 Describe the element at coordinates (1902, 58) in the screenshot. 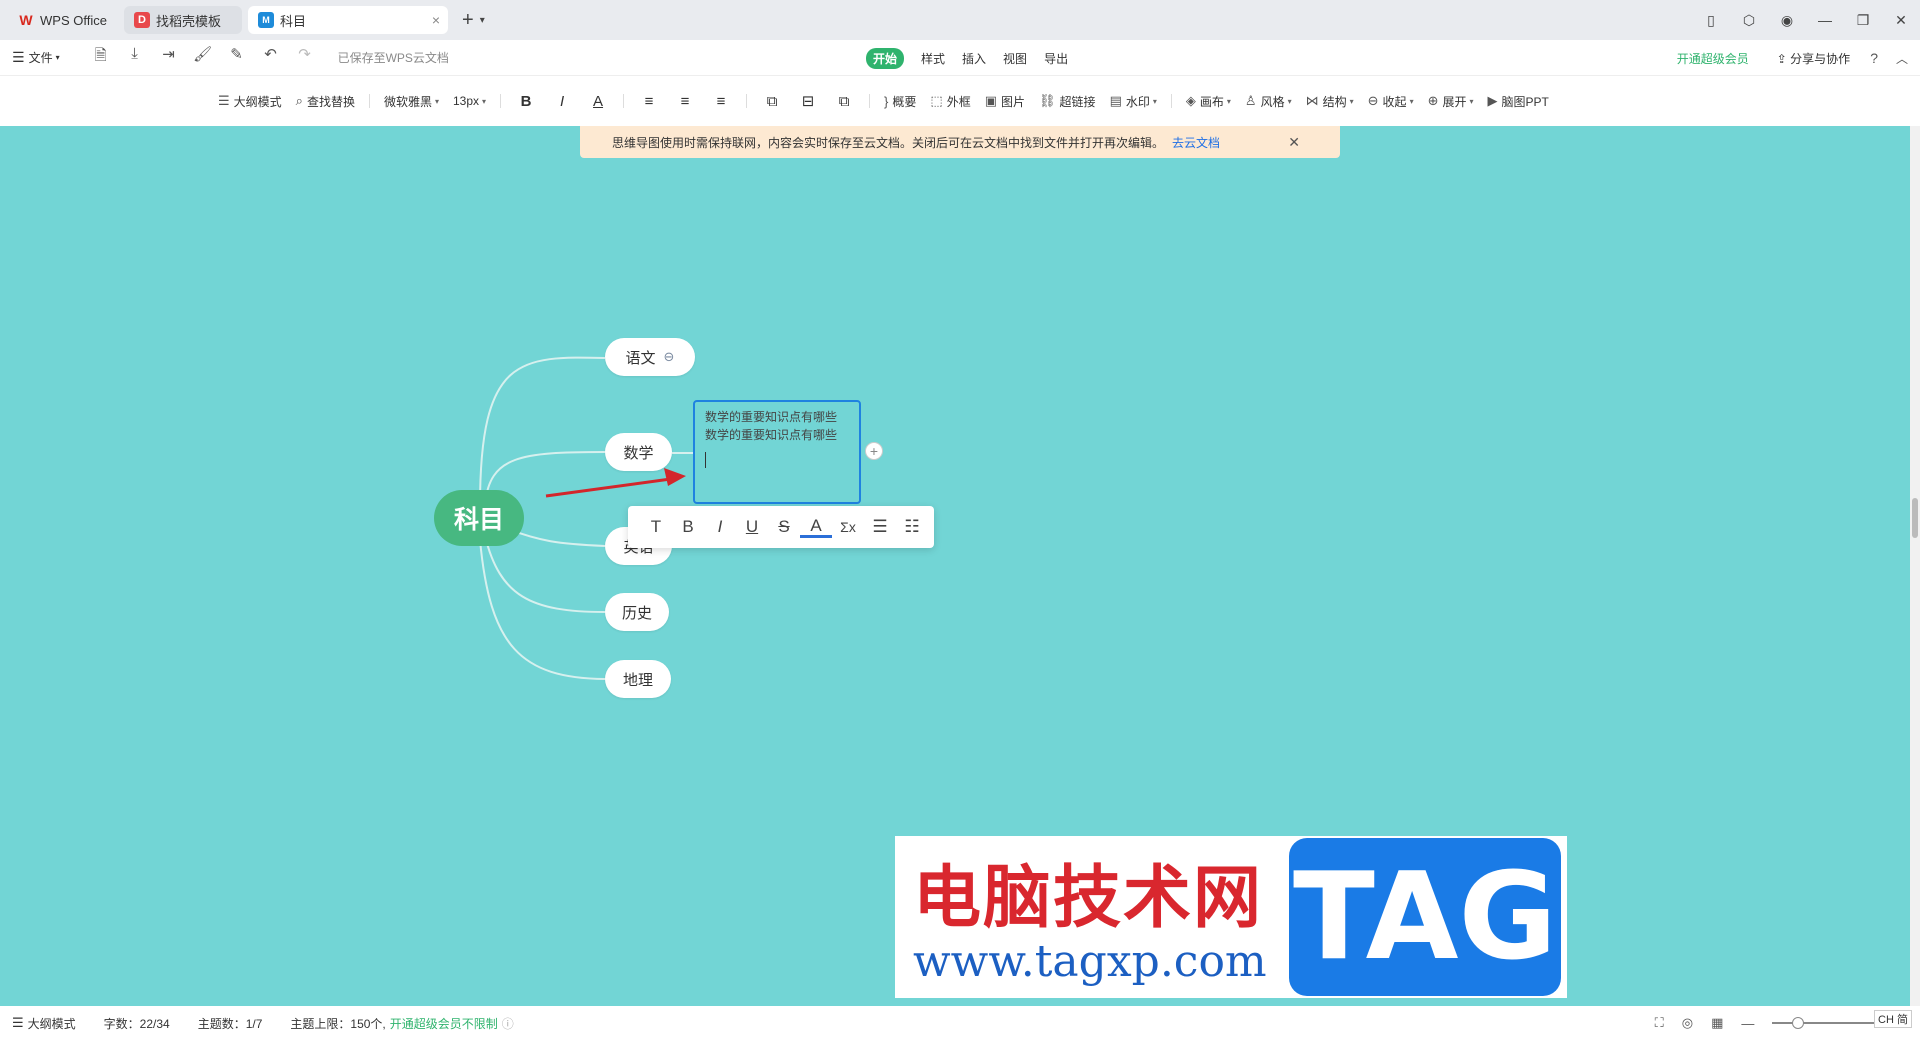

I see `collapse-ribbon-icon: ︿` at that location.